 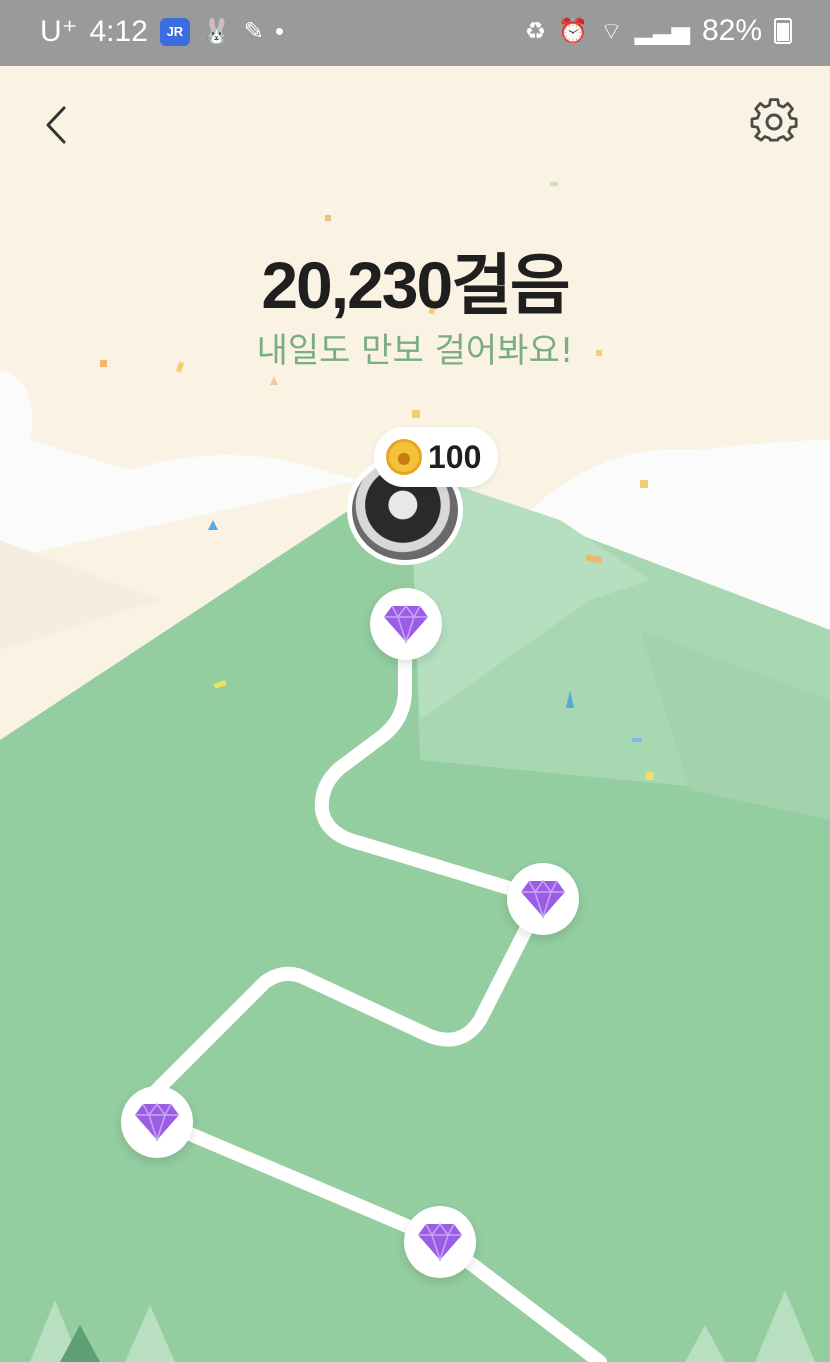 What do you see at coordinates (731, 30) in the screenshot?
I see `battery-percent: 82%` at bounding box center [731, 30].